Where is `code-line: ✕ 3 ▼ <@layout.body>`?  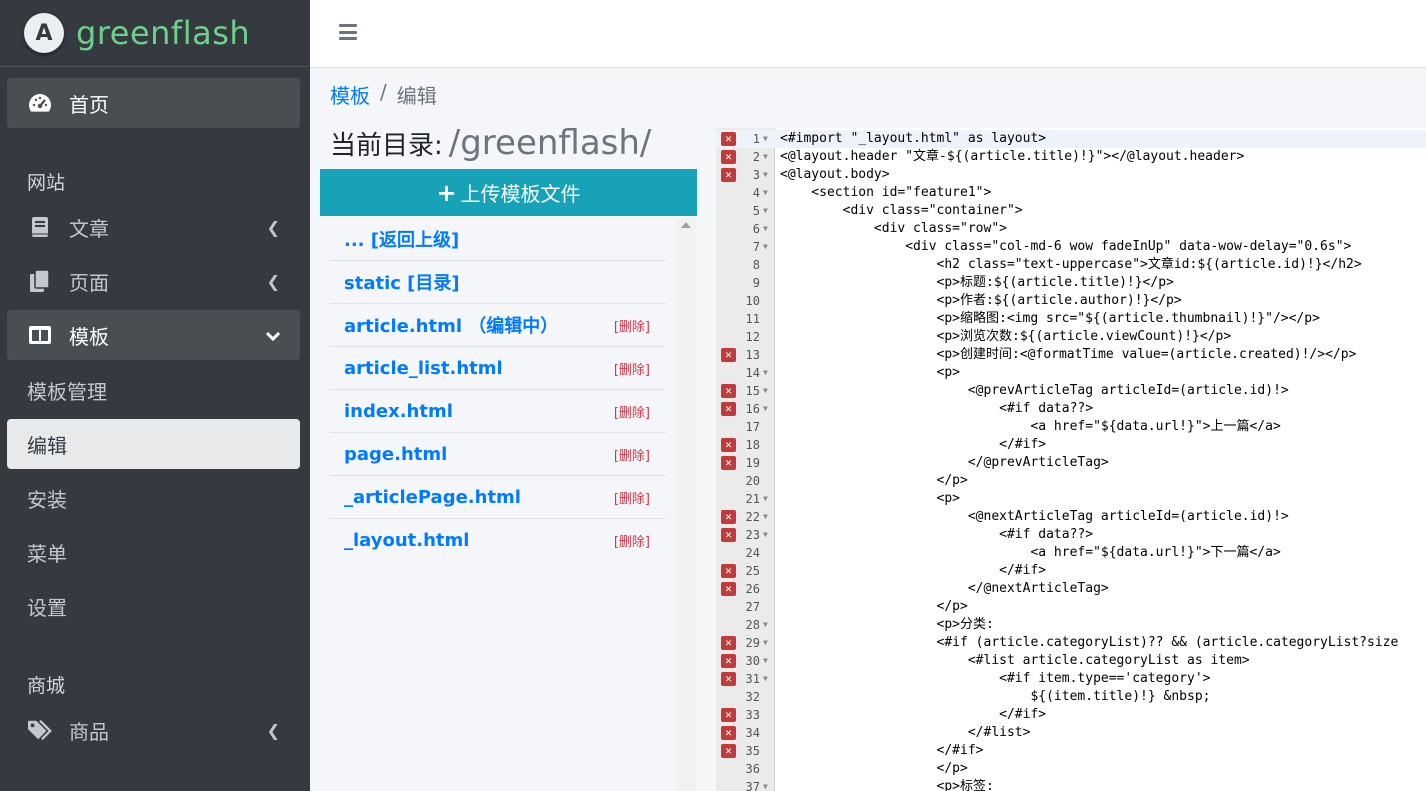
code-line: ✕ 3 ▼ <@layout.body> is located at coordinates (1071, 175).